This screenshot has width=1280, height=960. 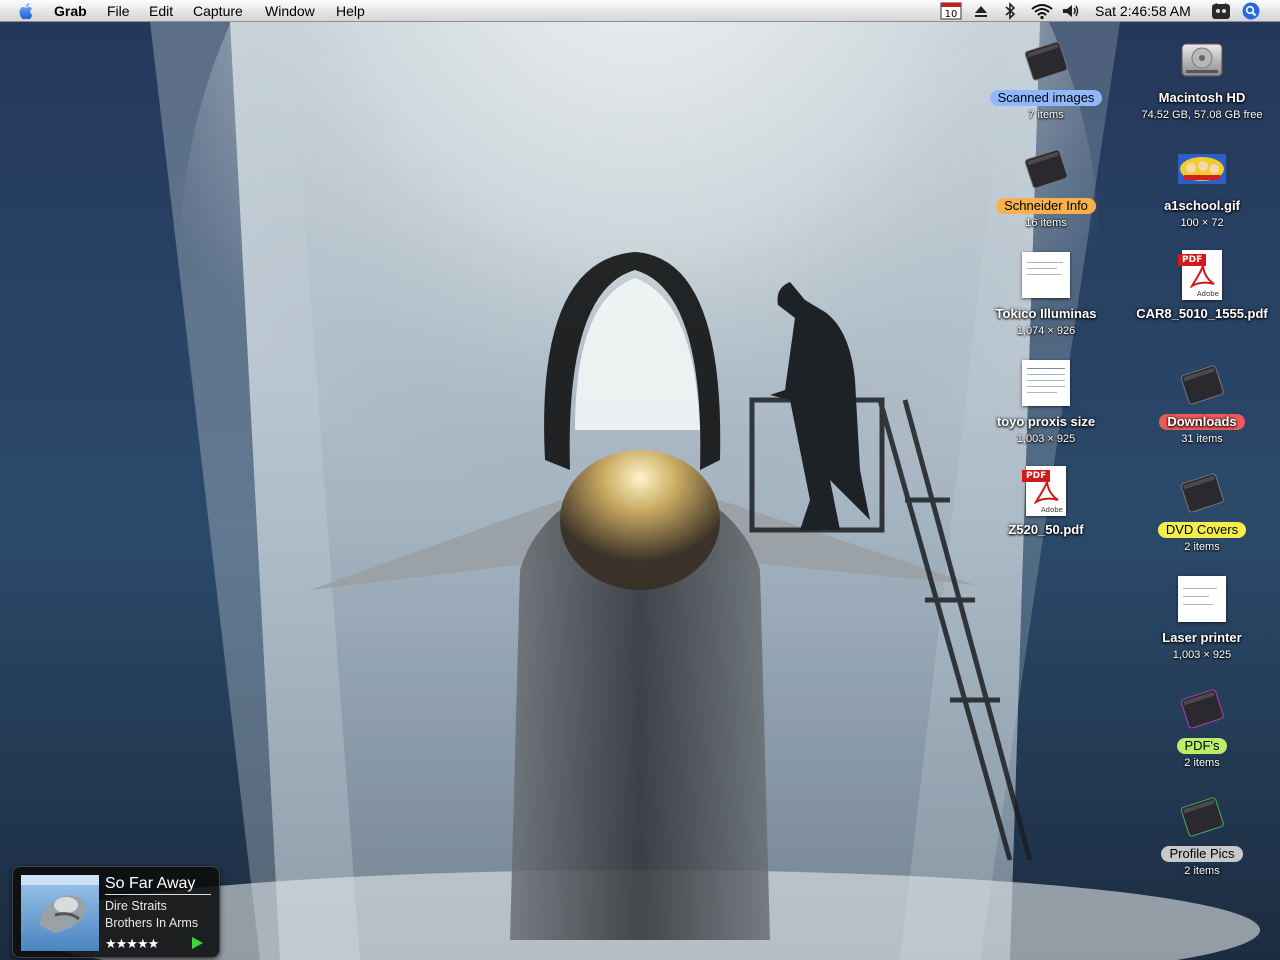 I want to click on icon-info: 31 items, so click(x=1202, y=439).